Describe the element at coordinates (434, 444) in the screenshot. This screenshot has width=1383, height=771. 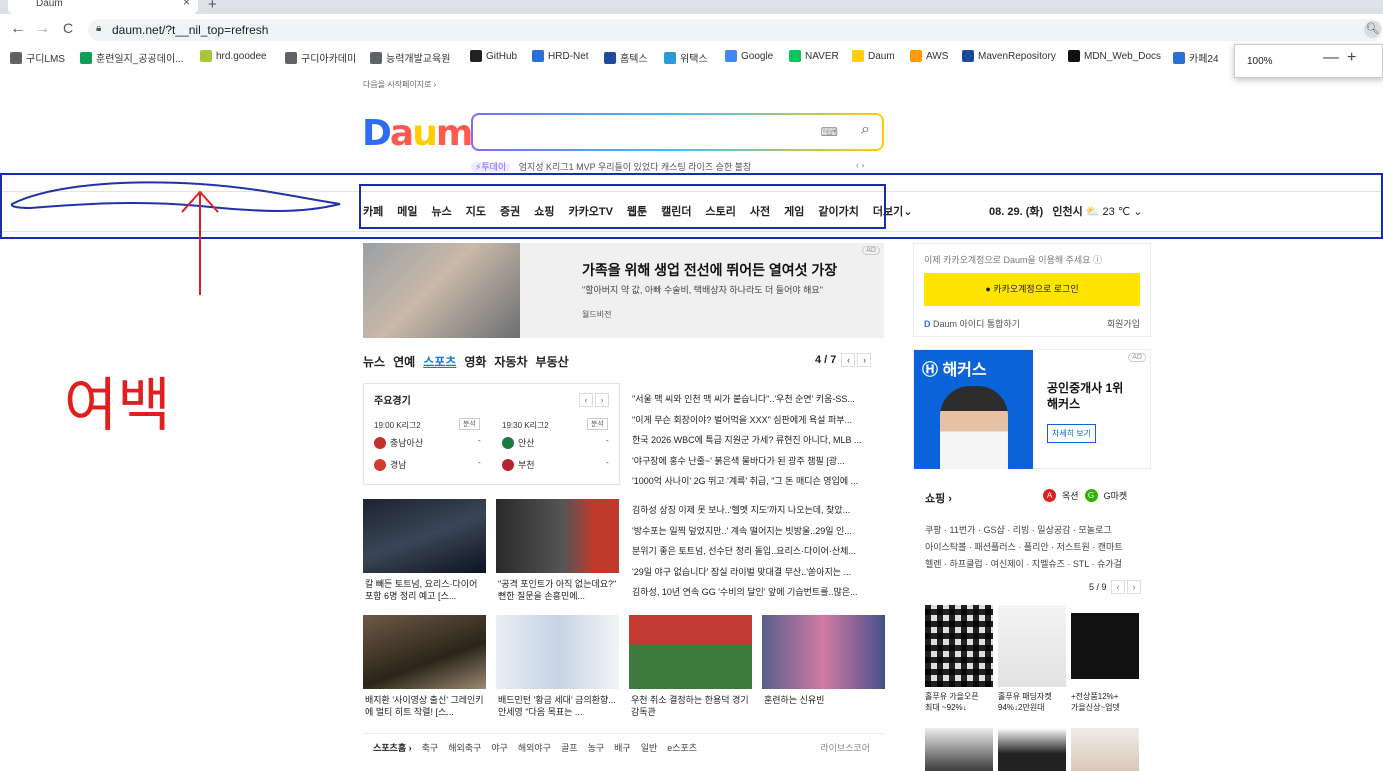
I see `game-card: 19:00 K리그2 분석 충남아산 - 경남 -` at that location.